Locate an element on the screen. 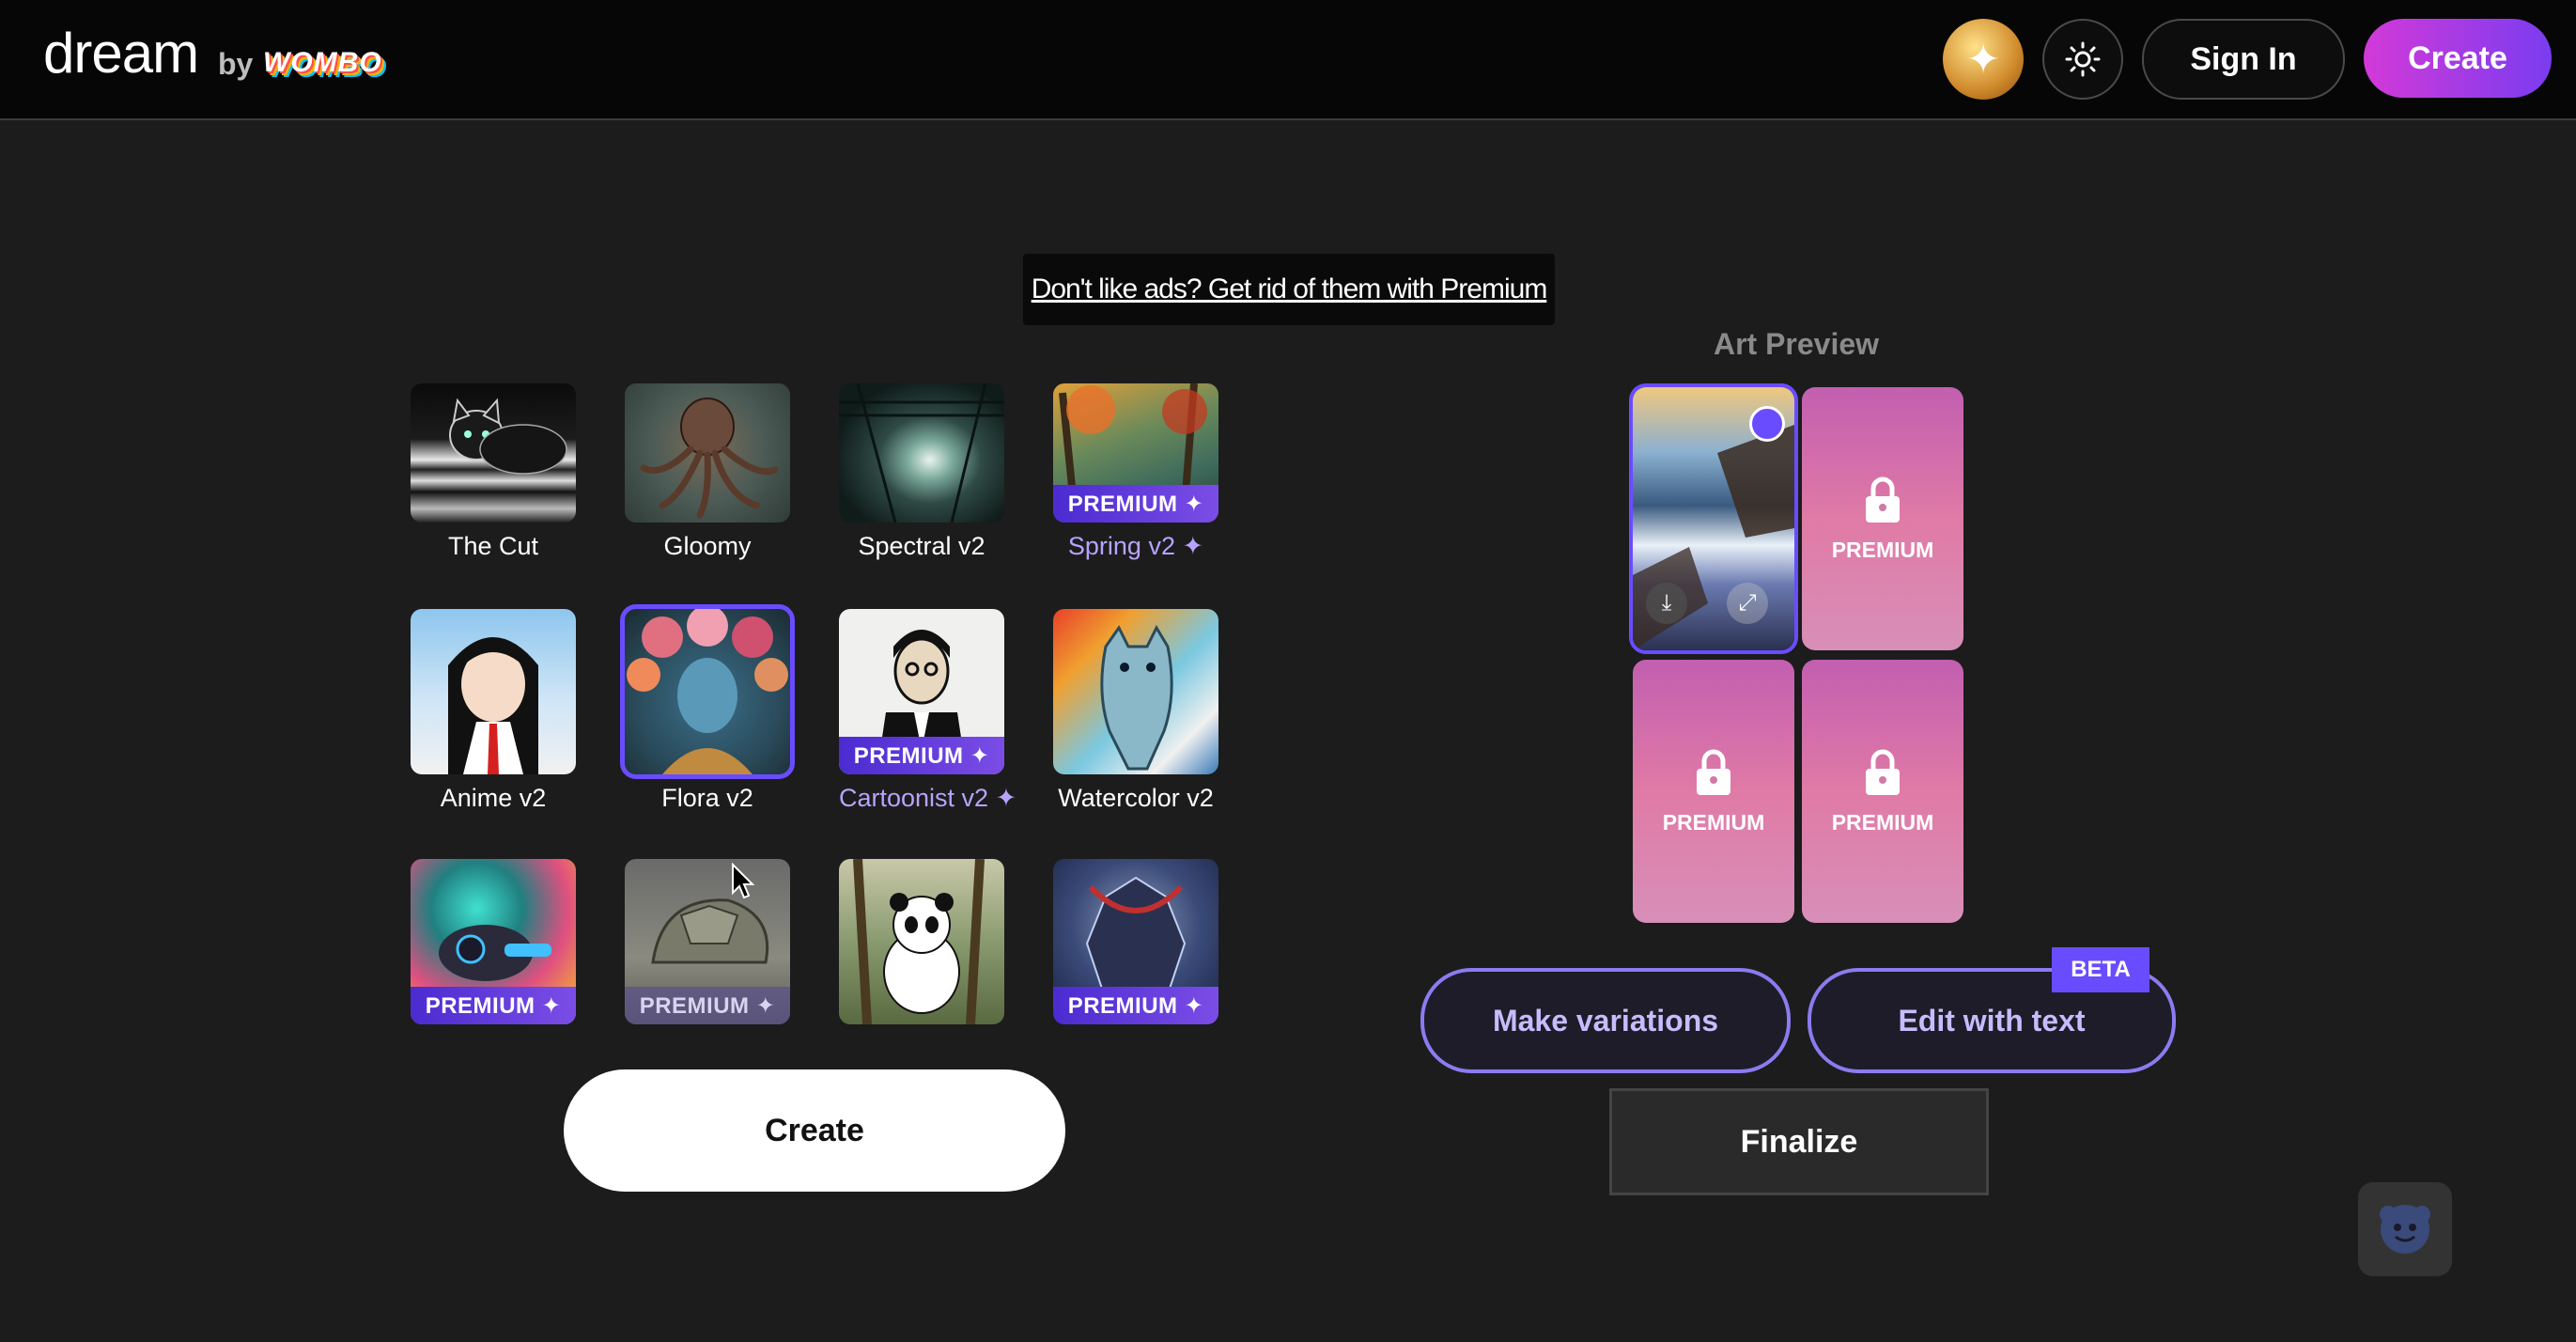  style-tile-watercolor-v2: Watercolor v2 is located at coordinates (1135, 711).